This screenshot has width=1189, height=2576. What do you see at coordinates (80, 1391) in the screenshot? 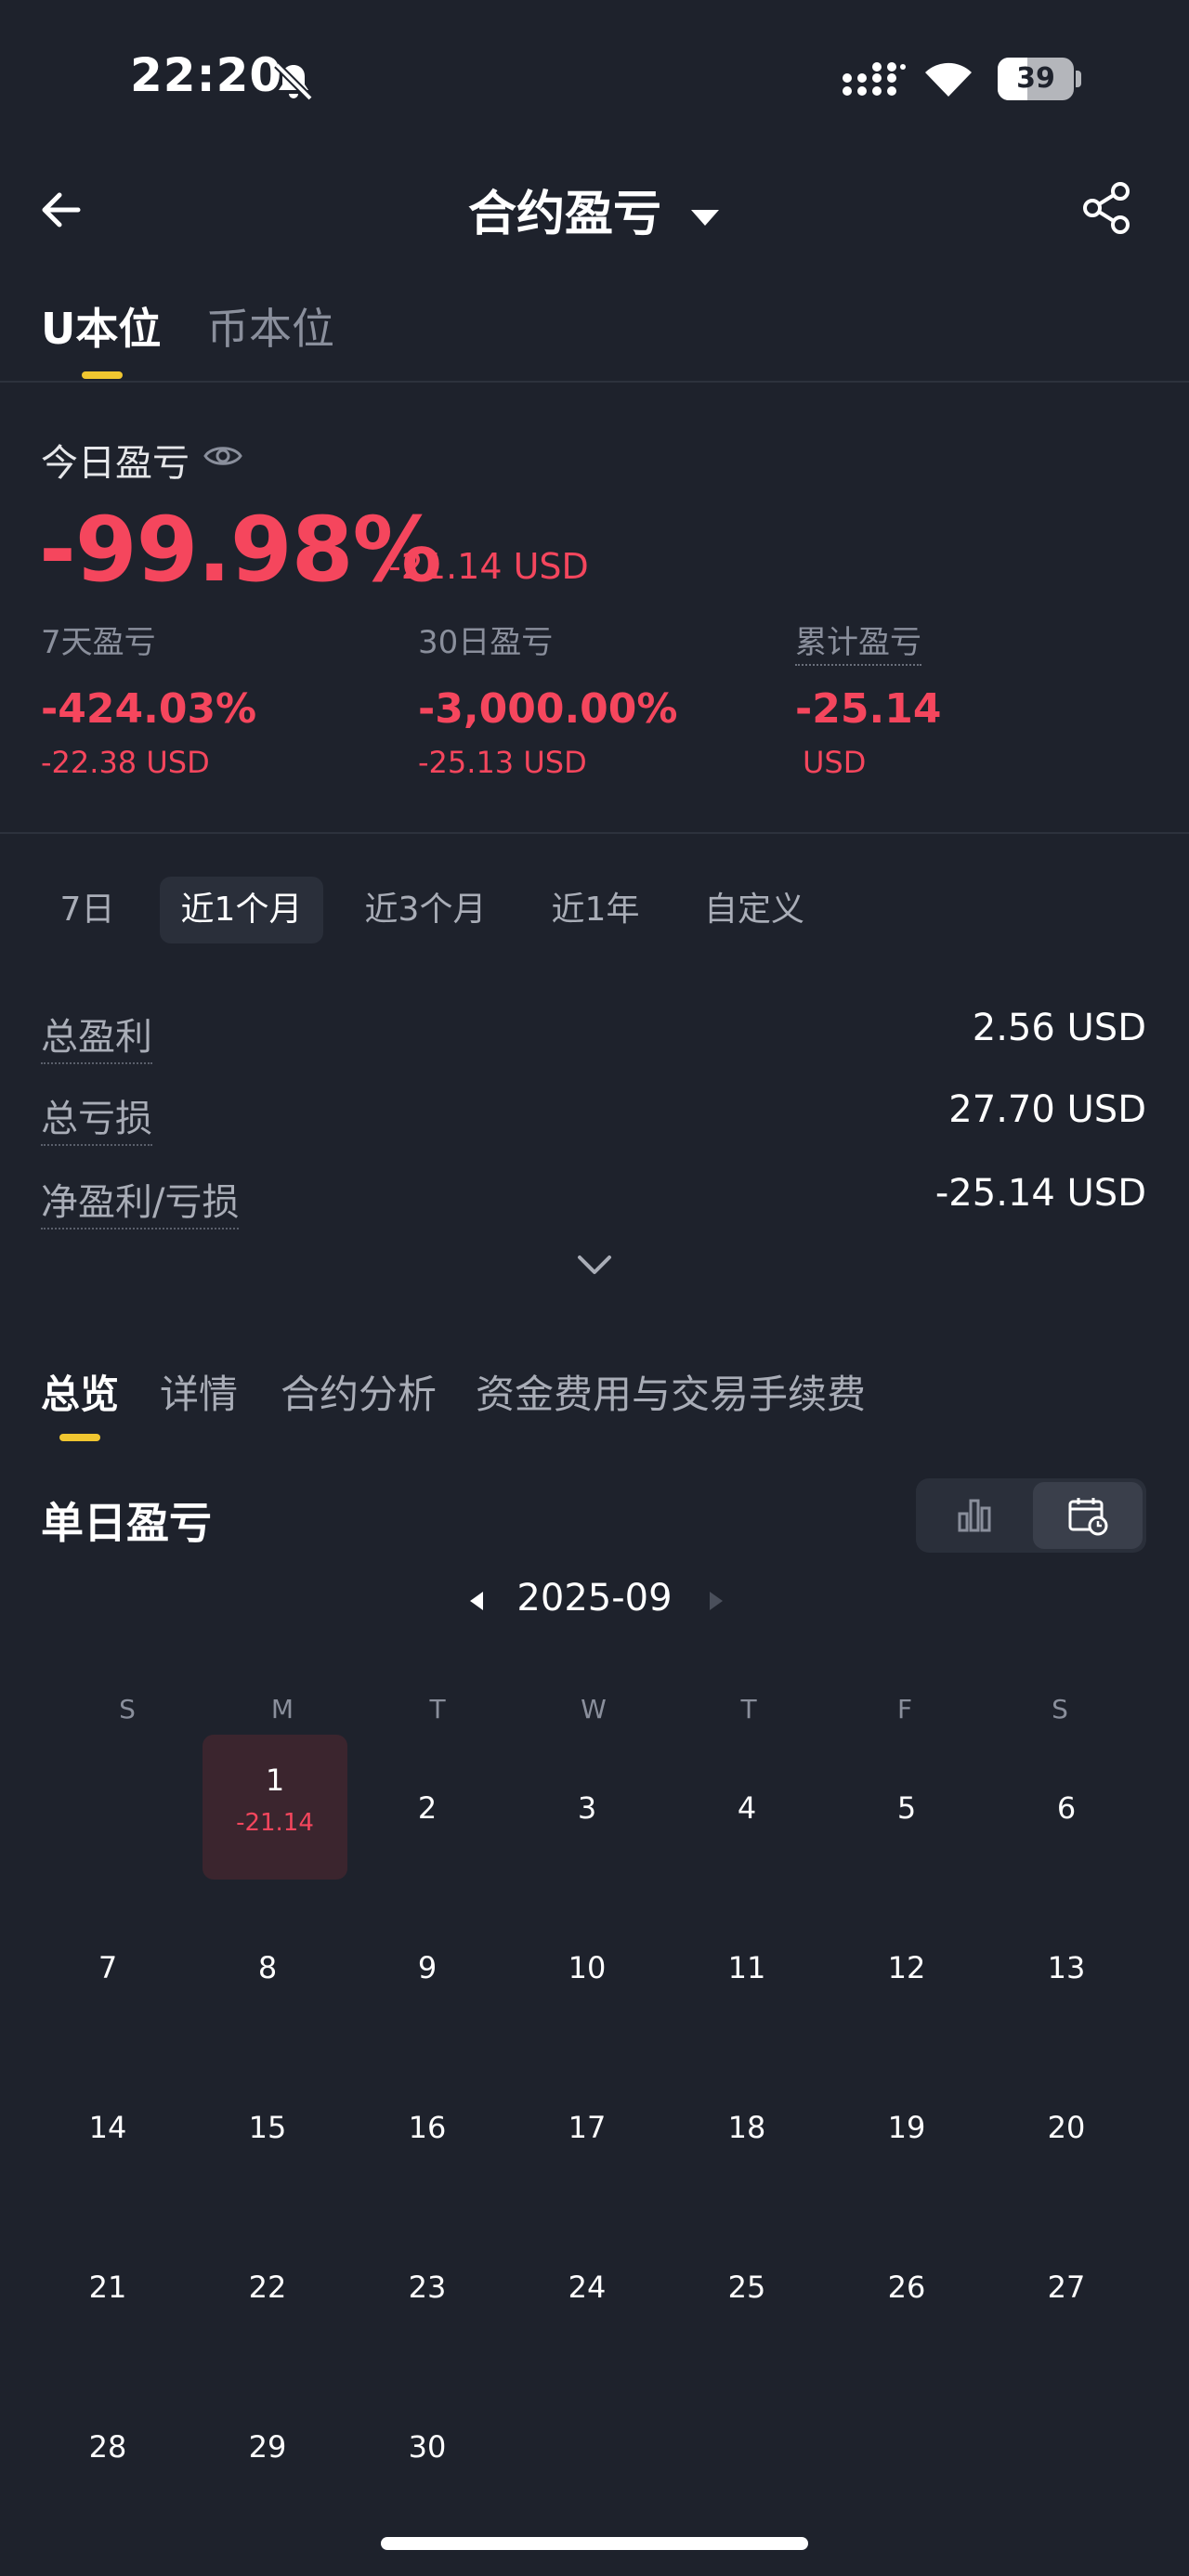
I see `tab-overview: 总览` at bounding box center [80, 1391].